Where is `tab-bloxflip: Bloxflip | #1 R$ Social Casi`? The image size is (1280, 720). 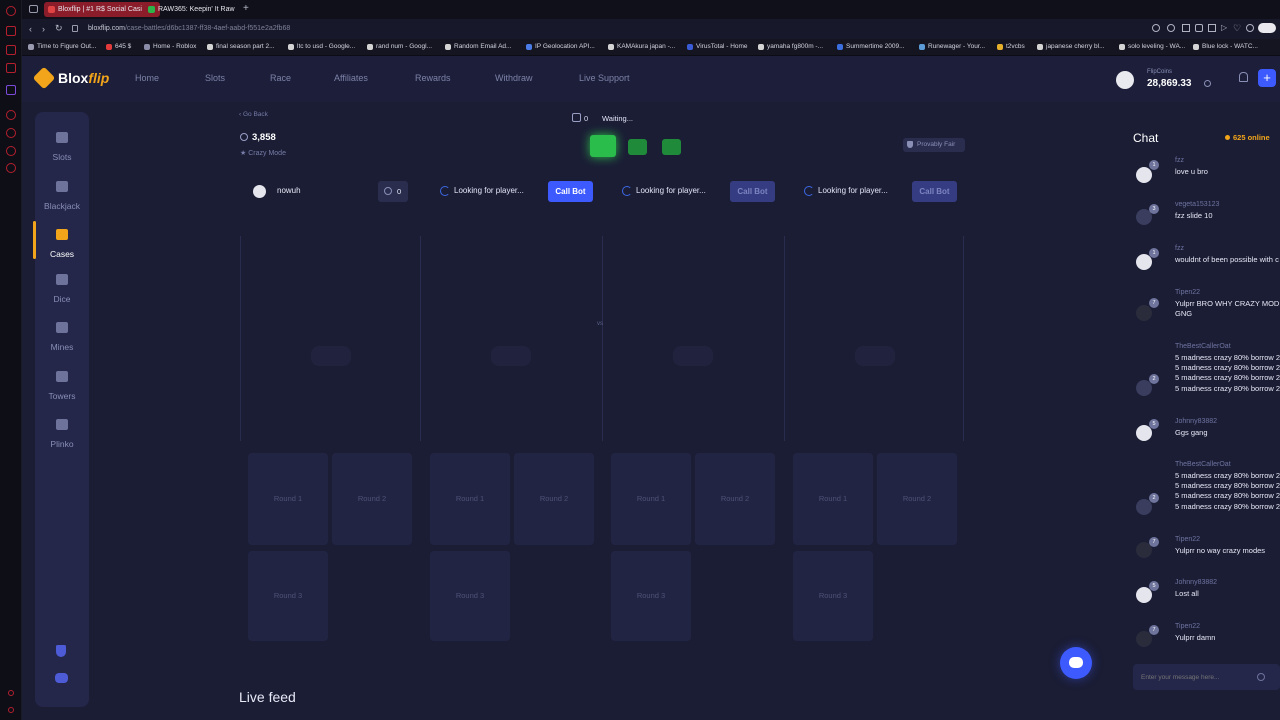
tab-bloxflip: Bloxflip | #1 R$ Social Casi is located at coordinates (102, 9).